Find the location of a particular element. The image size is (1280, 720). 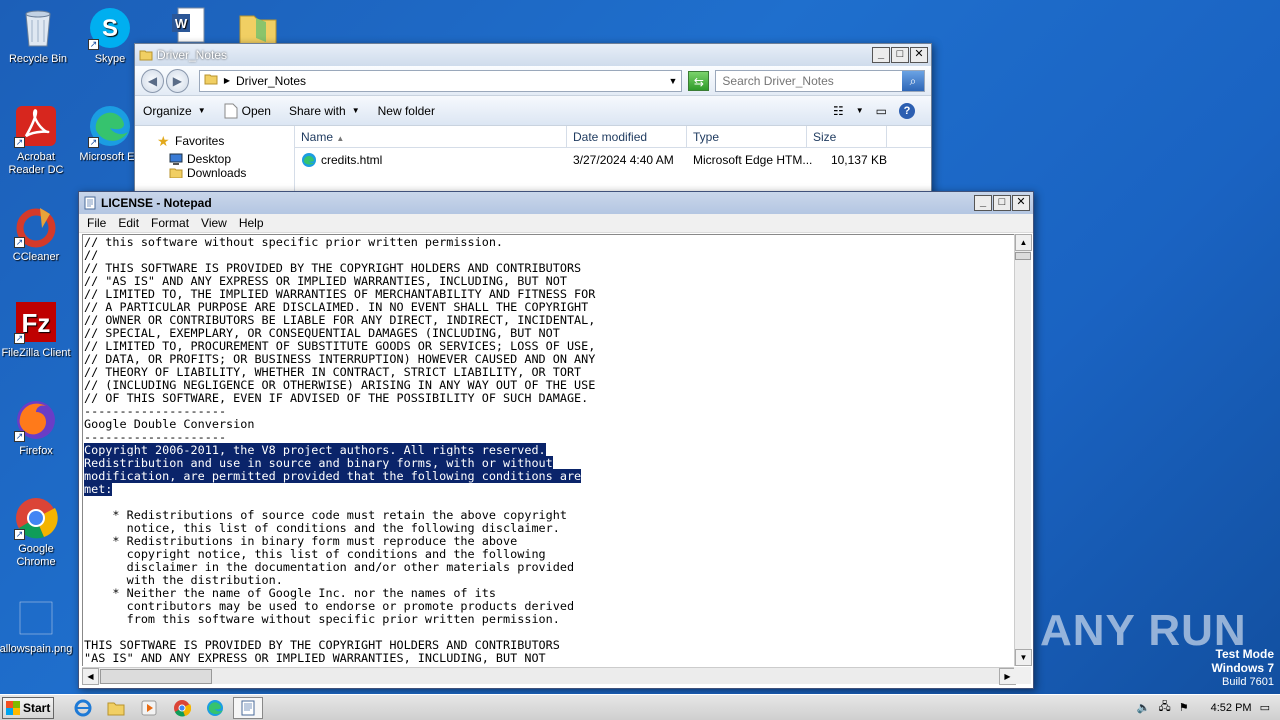

taskbar-ie is located at coordinates (83, 708).